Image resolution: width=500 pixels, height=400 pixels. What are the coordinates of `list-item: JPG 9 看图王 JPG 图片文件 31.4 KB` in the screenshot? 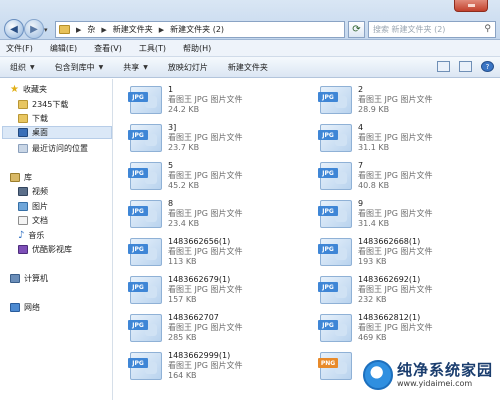 It's located at (409, 215).